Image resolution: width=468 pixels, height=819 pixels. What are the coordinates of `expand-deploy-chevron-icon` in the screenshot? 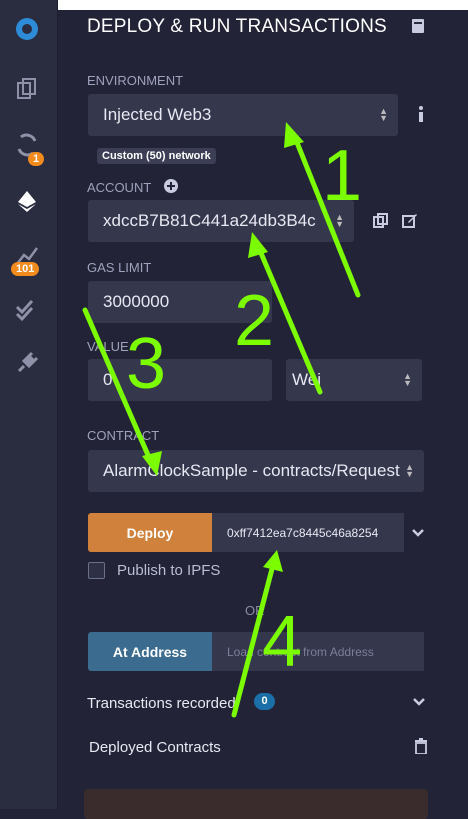 It's located at (418, 533).